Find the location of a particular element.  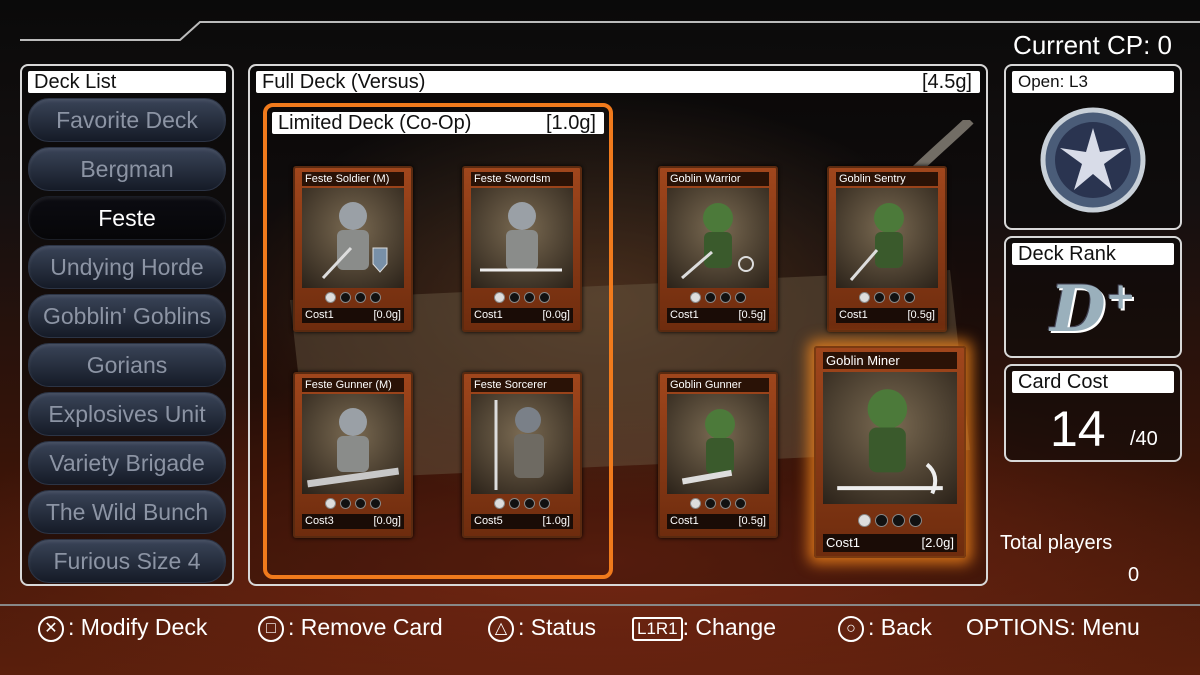

control-label: : Back is located at coordinates (900, 627).